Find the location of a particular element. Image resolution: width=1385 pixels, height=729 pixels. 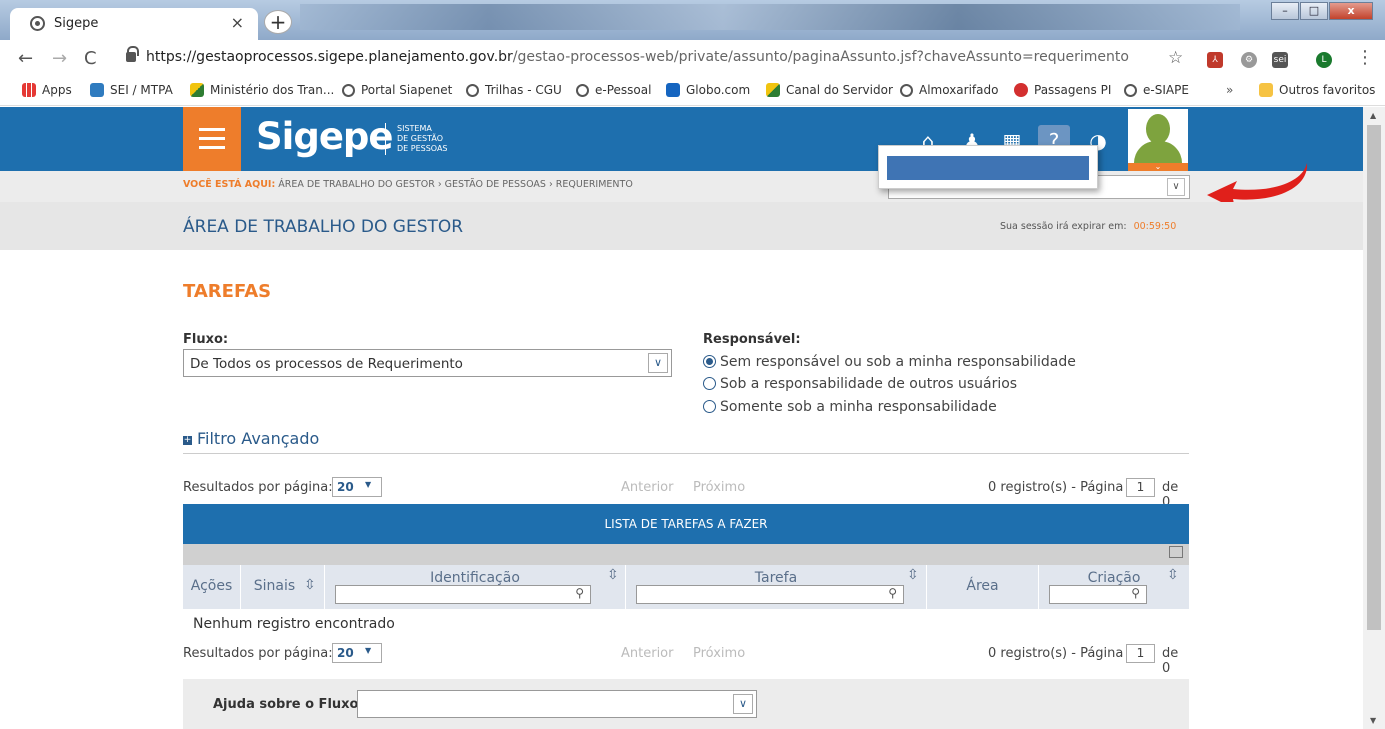

reload-icon: C is located at coordinates (90, 58).